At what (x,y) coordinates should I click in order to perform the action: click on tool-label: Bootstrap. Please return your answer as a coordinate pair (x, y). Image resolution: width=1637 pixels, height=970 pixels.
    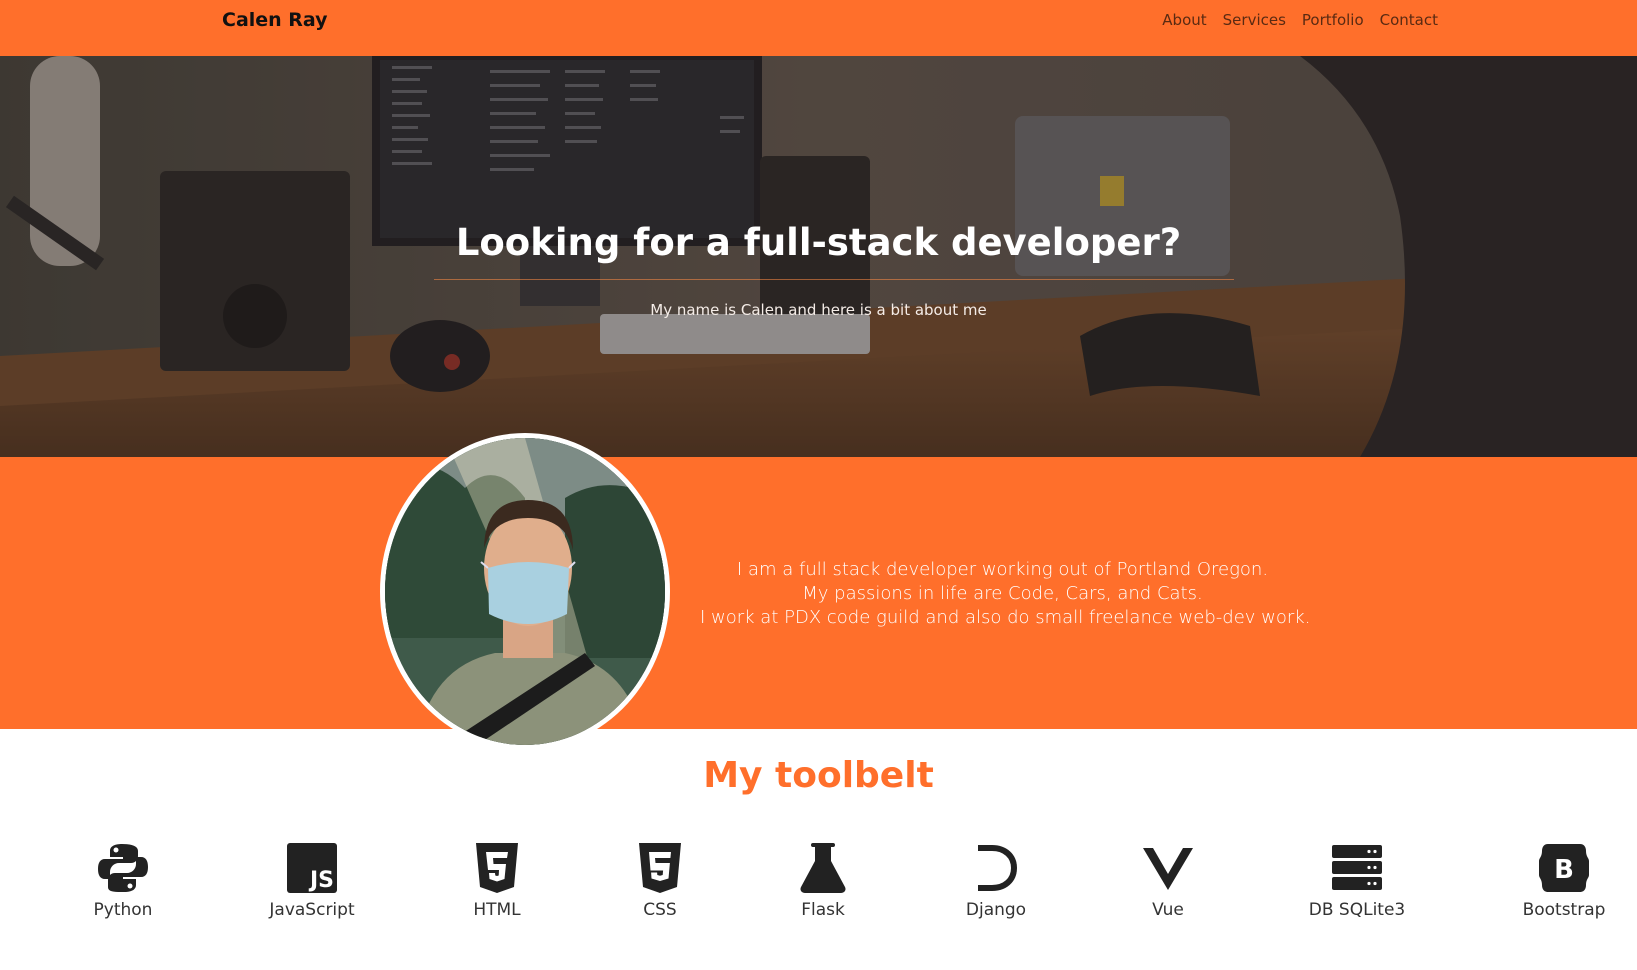
    Looking at the image, I should click on (1564, 910).